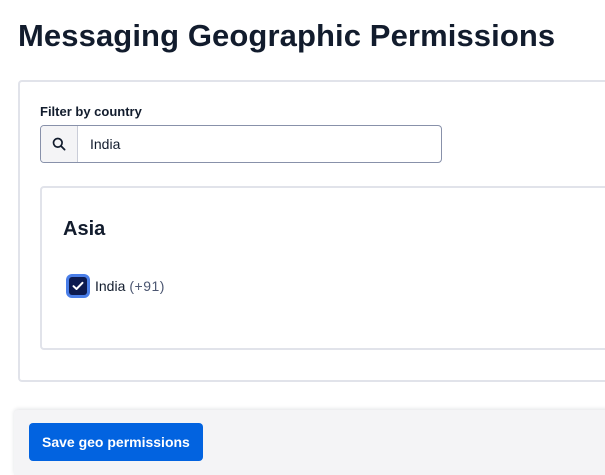 This screenshot has width=605, height=475. Describe the element at coordinates (147, 286) in the screenshot. I see `country-code: (+91)` at that location.